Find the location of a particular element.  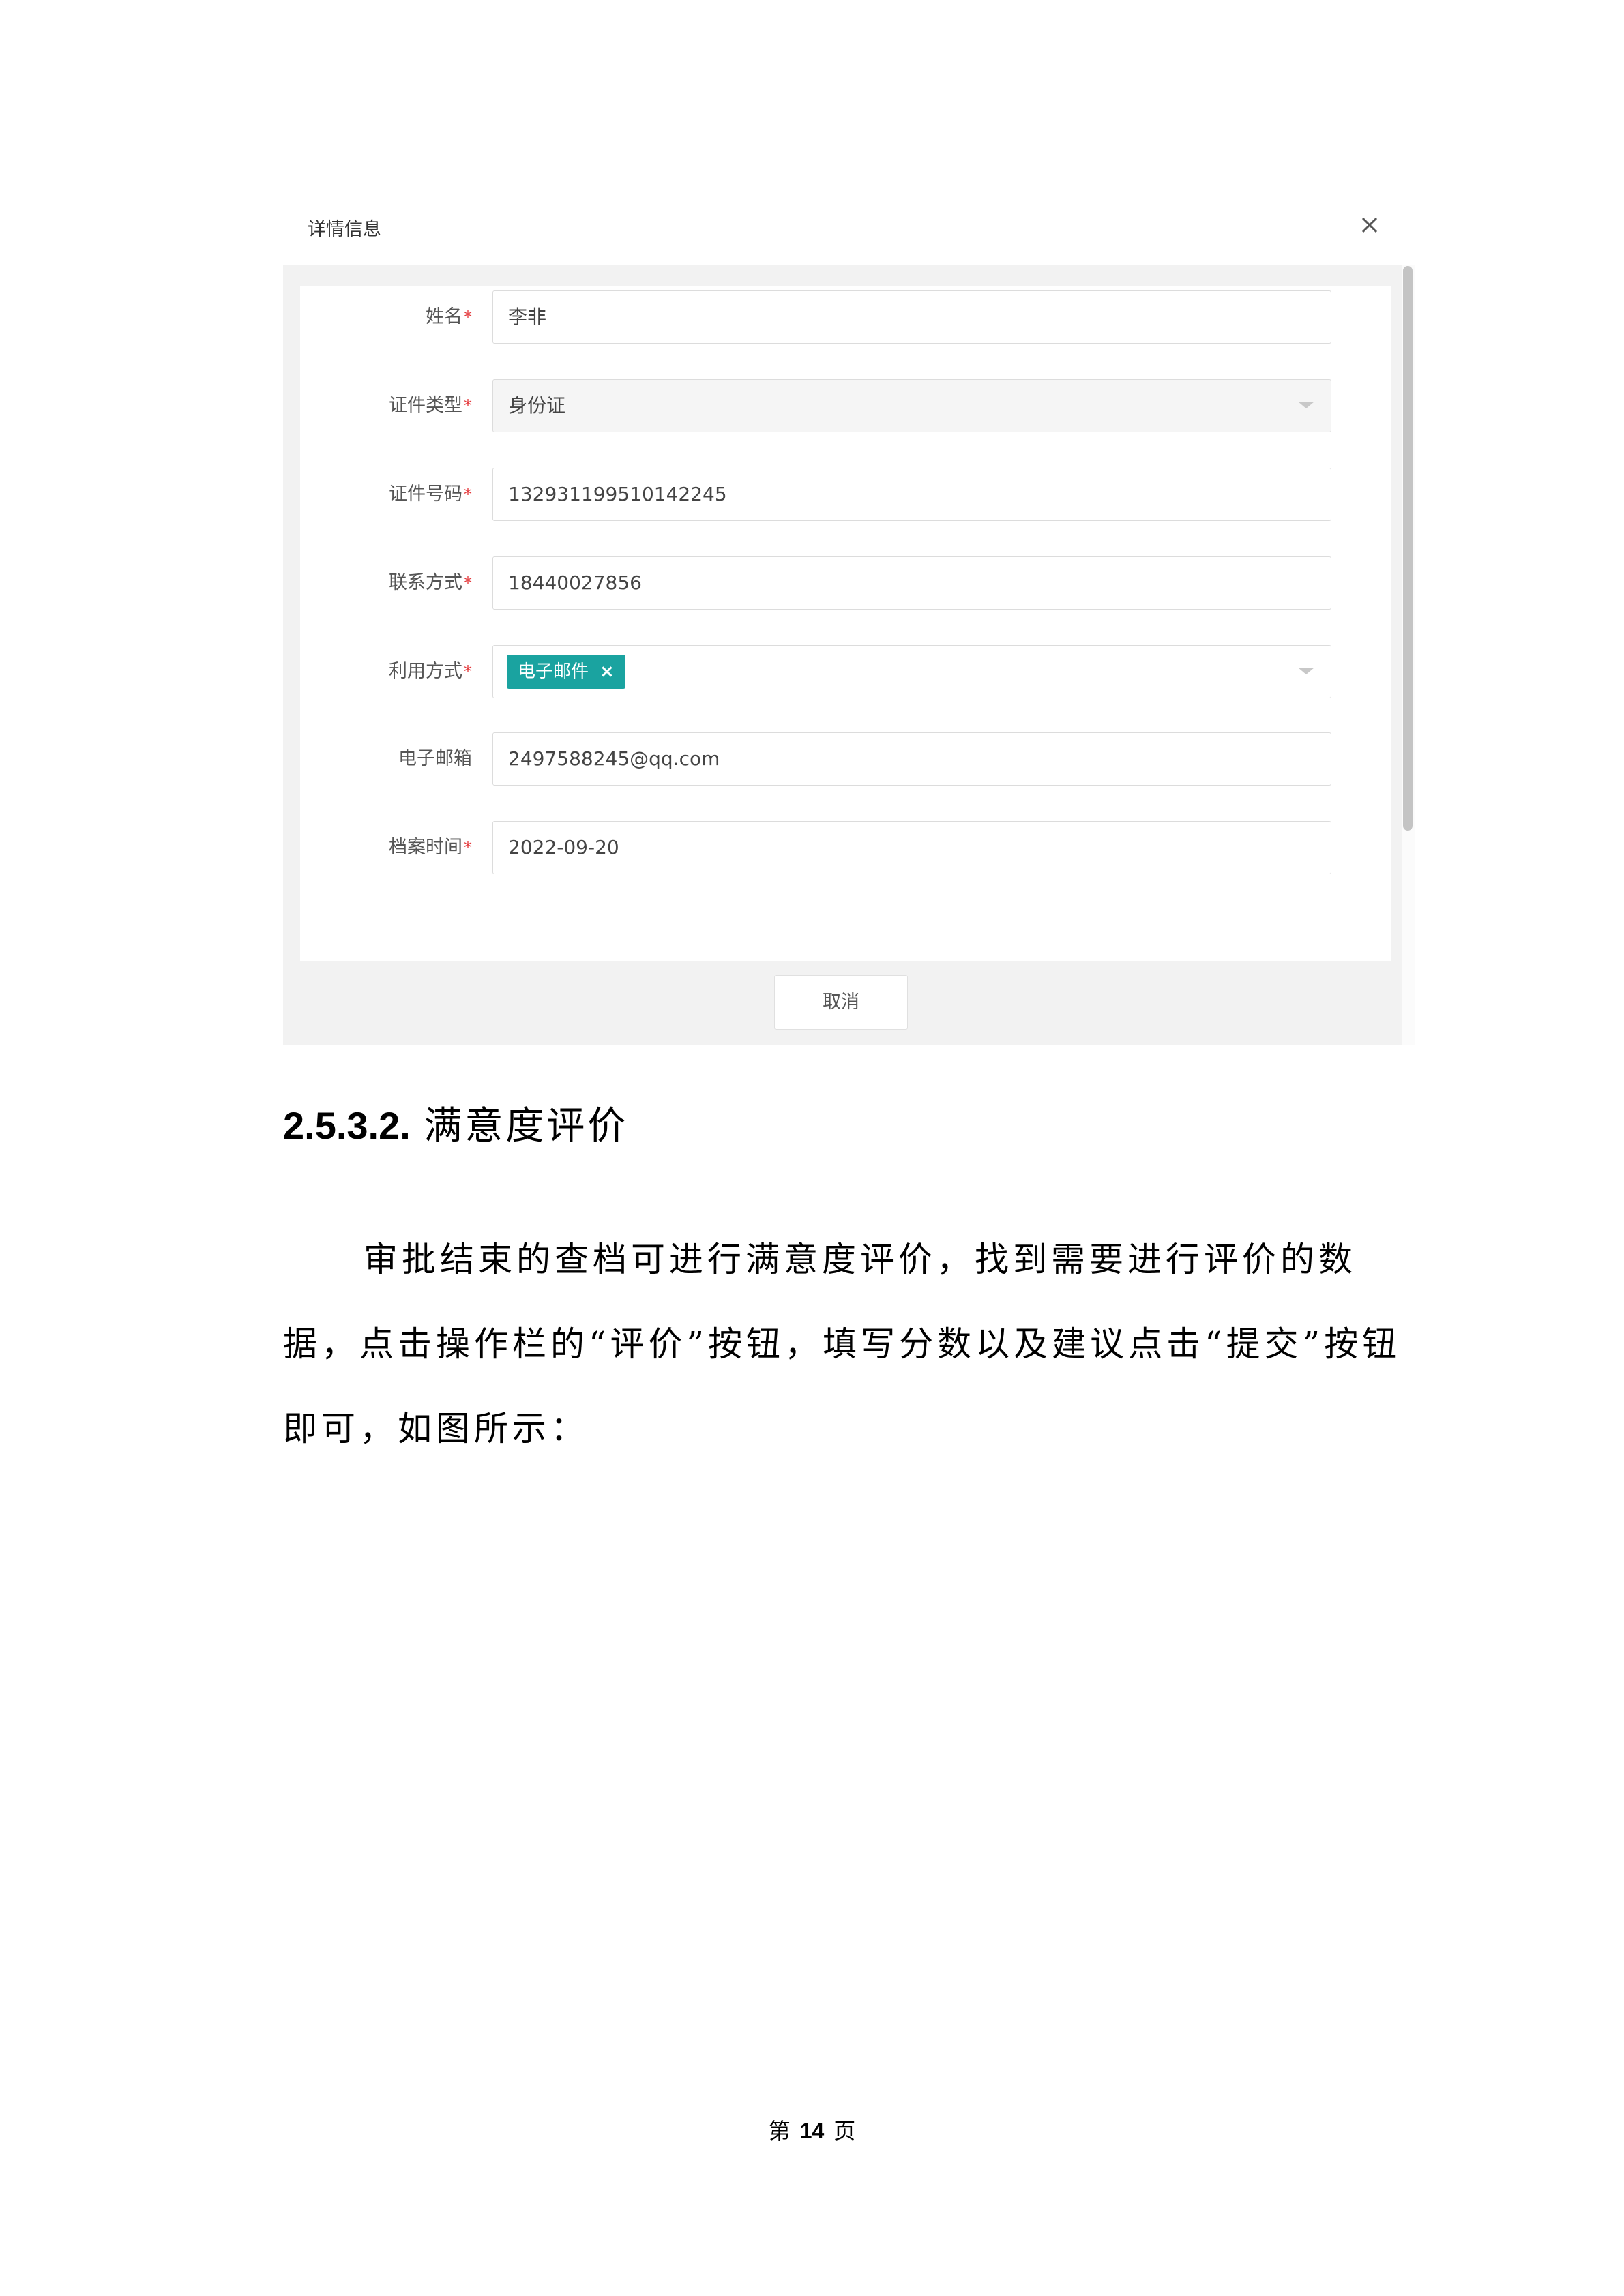

cancel-button: 取消 is located at coordinates (841, 1003).